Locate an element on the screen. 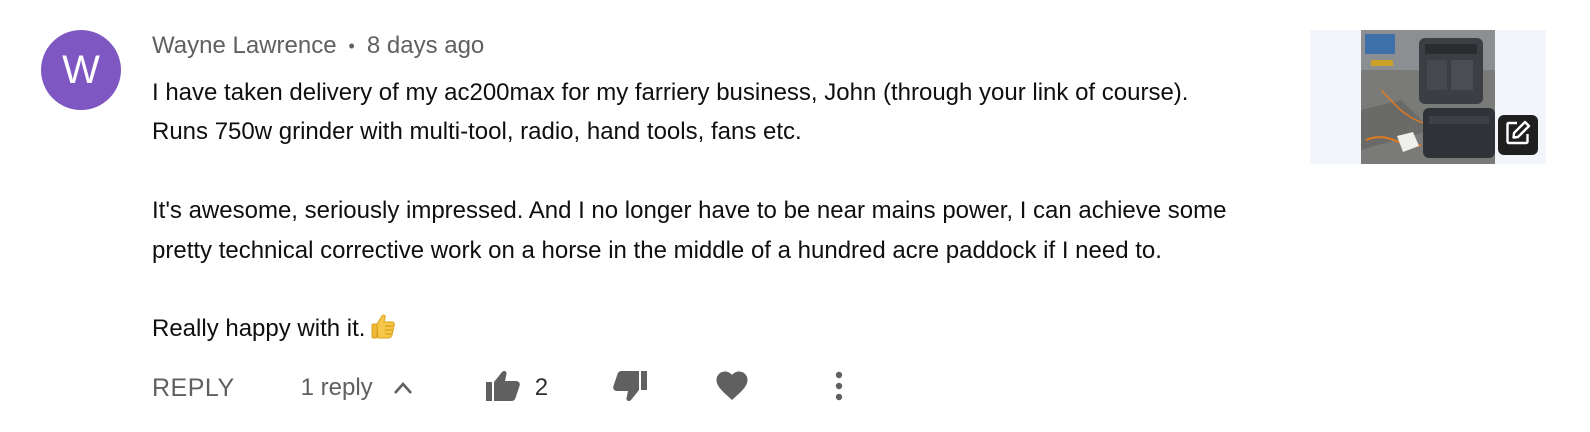 This screenshot has width=1590, height=432. comment-actions: REPLY 1 reply 2 is located at coordinates (498, 388).